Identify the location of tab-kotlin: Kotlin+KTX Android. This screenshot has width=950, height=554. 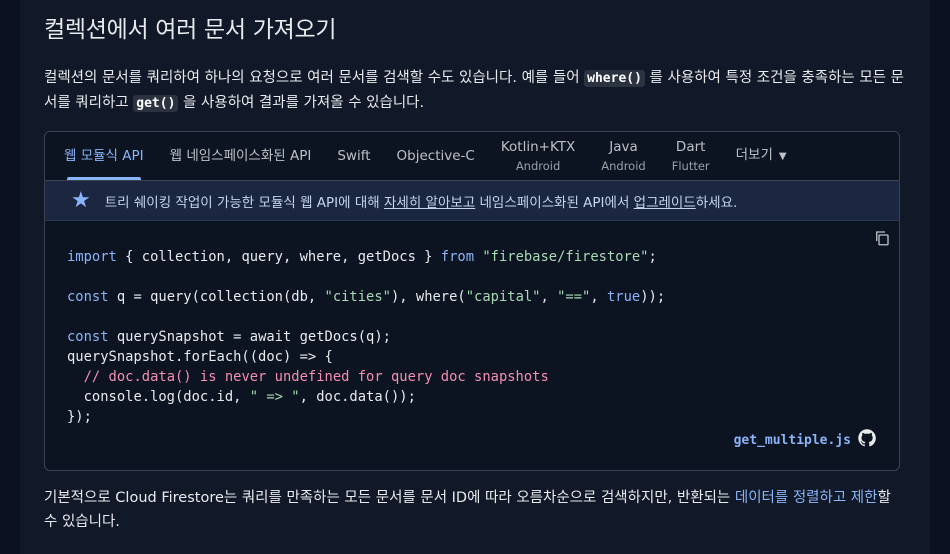
(538, 156).